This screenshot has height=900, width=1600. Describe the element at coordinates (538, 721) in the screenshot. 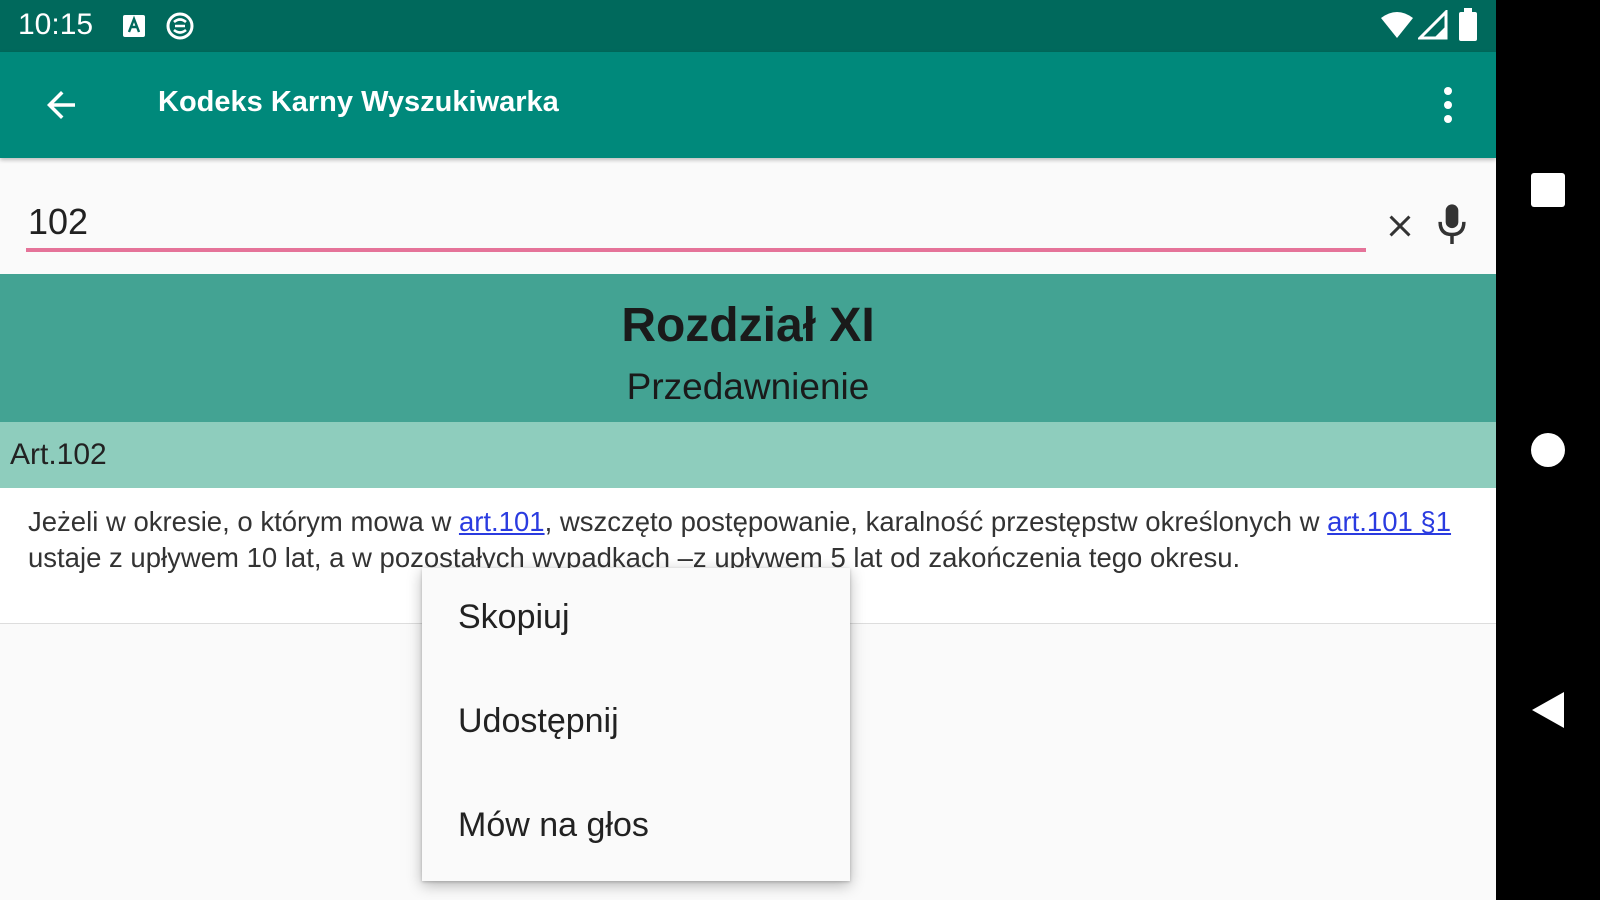

I see `menu-item-label: Udostępnij` at that location.